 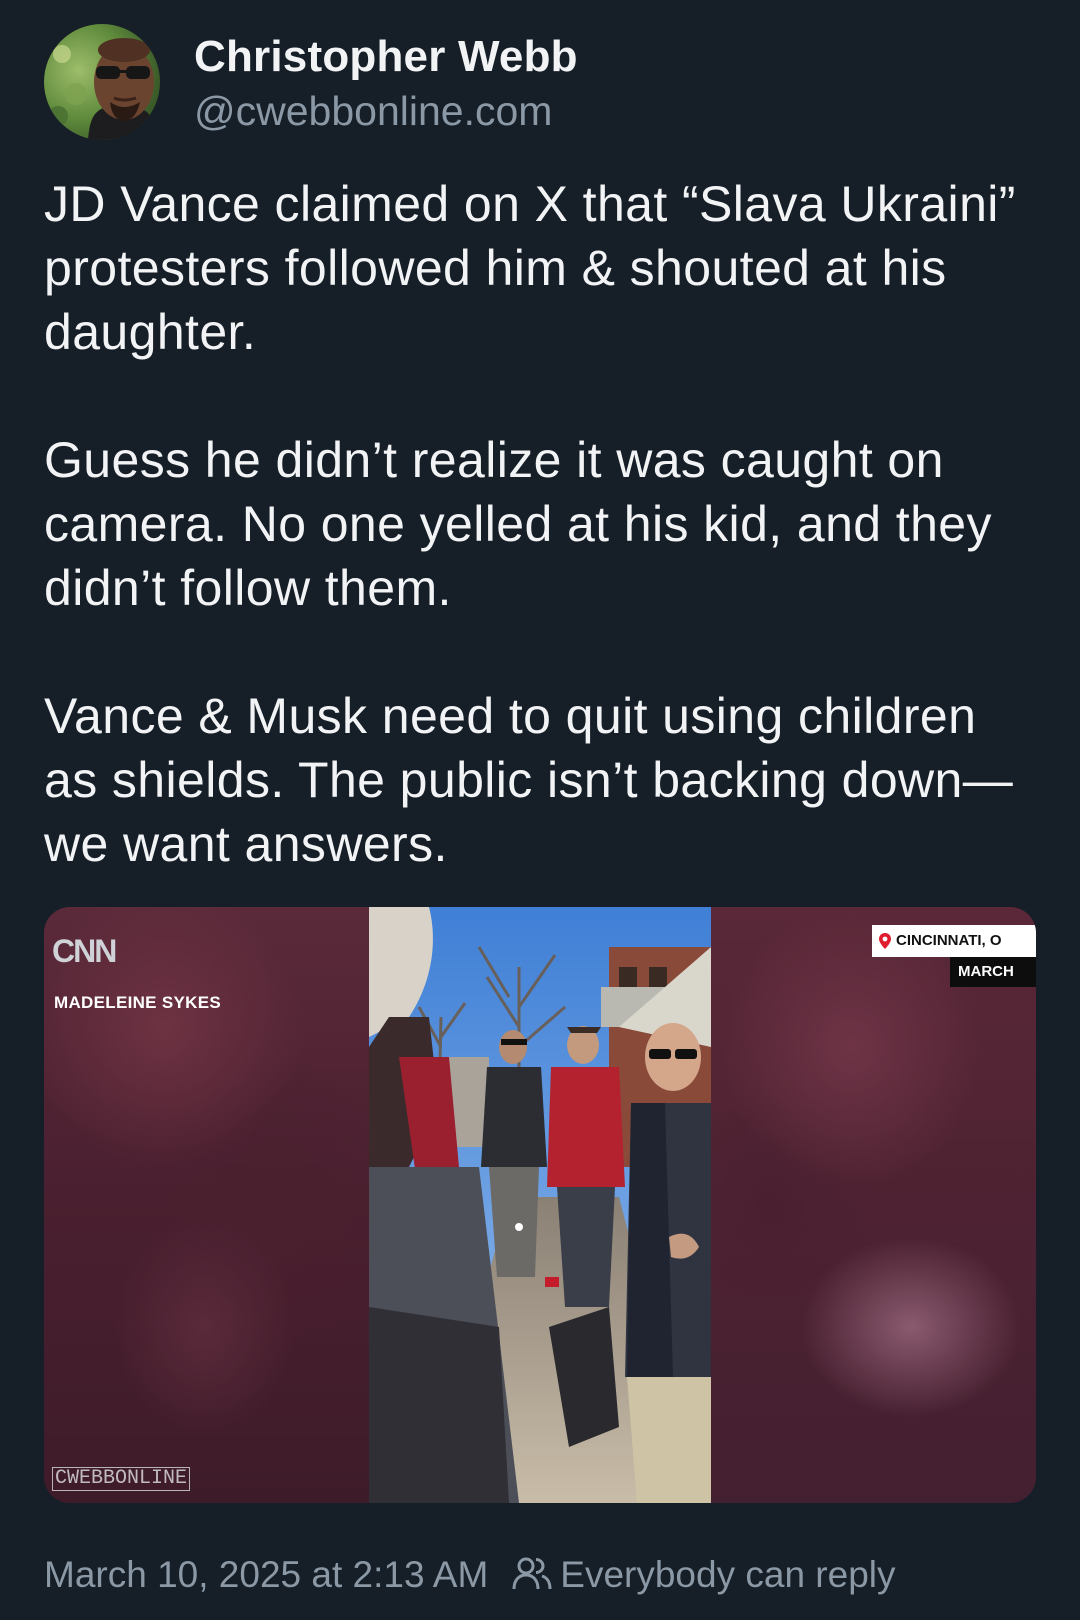 What do you see at coordinates (121, 1479) in the screenshot?
I see `watermark: CWEBBONLINE` at bounding box center [121, 1479].